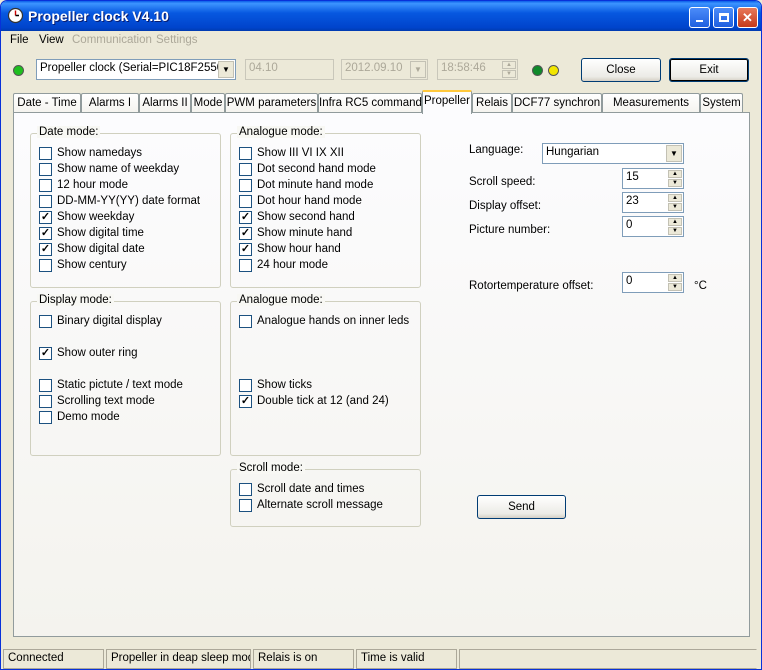 This screenshot has height=670, width=762. What do you see at coordinates (178, 659) in the screenshot?
I see `status-propeller: Propeller in deap sleep mode` at bounding box center [178, 659].